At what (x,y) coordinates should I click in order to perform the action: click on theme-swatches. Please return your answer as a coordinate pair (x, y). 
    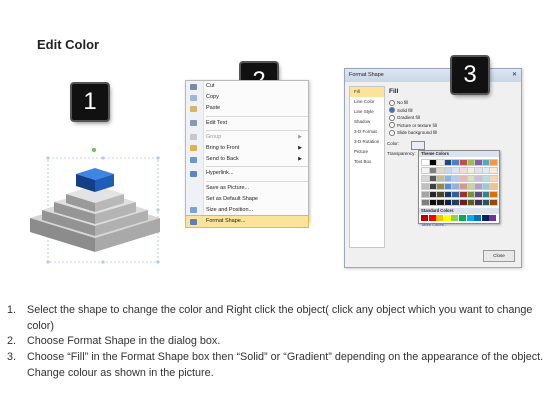
    Looking at the image, I should click on (459, 182).